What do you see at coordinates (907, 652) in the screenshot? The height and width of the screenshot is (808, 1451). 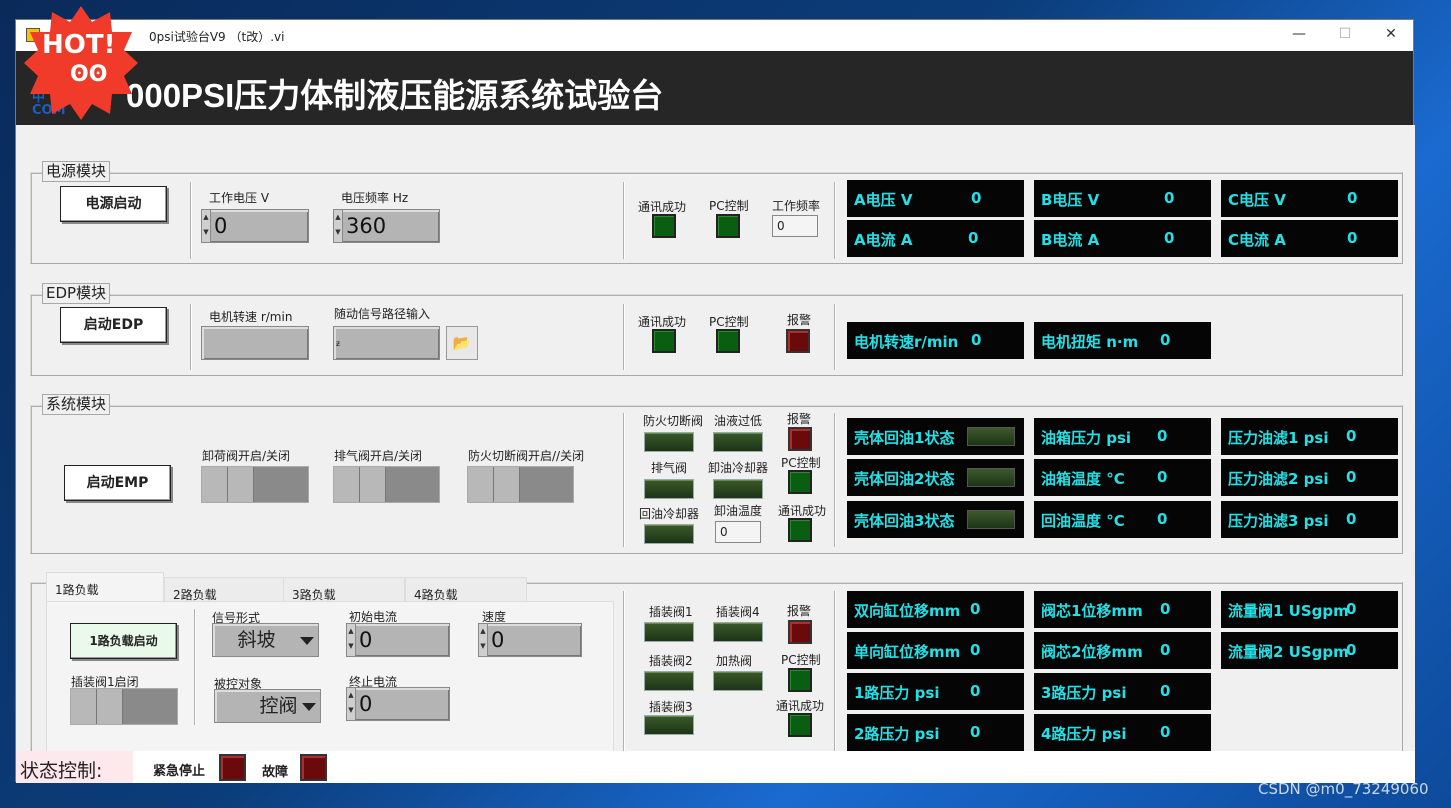 I see `display-label: 单向缸位移mm` at bounding box center [907, 652].